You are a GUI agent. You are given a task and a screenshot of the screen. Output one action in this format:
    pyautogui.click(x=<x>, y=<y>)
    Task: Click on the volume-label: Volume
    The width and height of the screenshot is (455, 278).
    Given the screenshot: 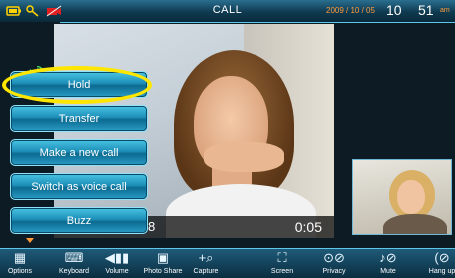 What is the action you would take?
    pyautogui.click(x=117, y=271)
    